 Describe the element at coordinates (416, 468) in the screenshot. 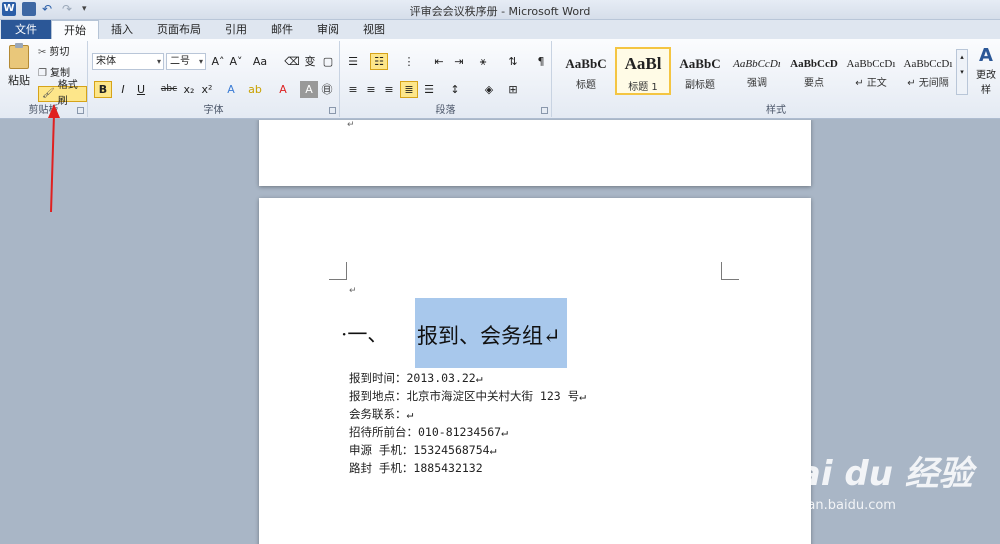

I see `body-line: 路封 手机：1885432132` at that location.